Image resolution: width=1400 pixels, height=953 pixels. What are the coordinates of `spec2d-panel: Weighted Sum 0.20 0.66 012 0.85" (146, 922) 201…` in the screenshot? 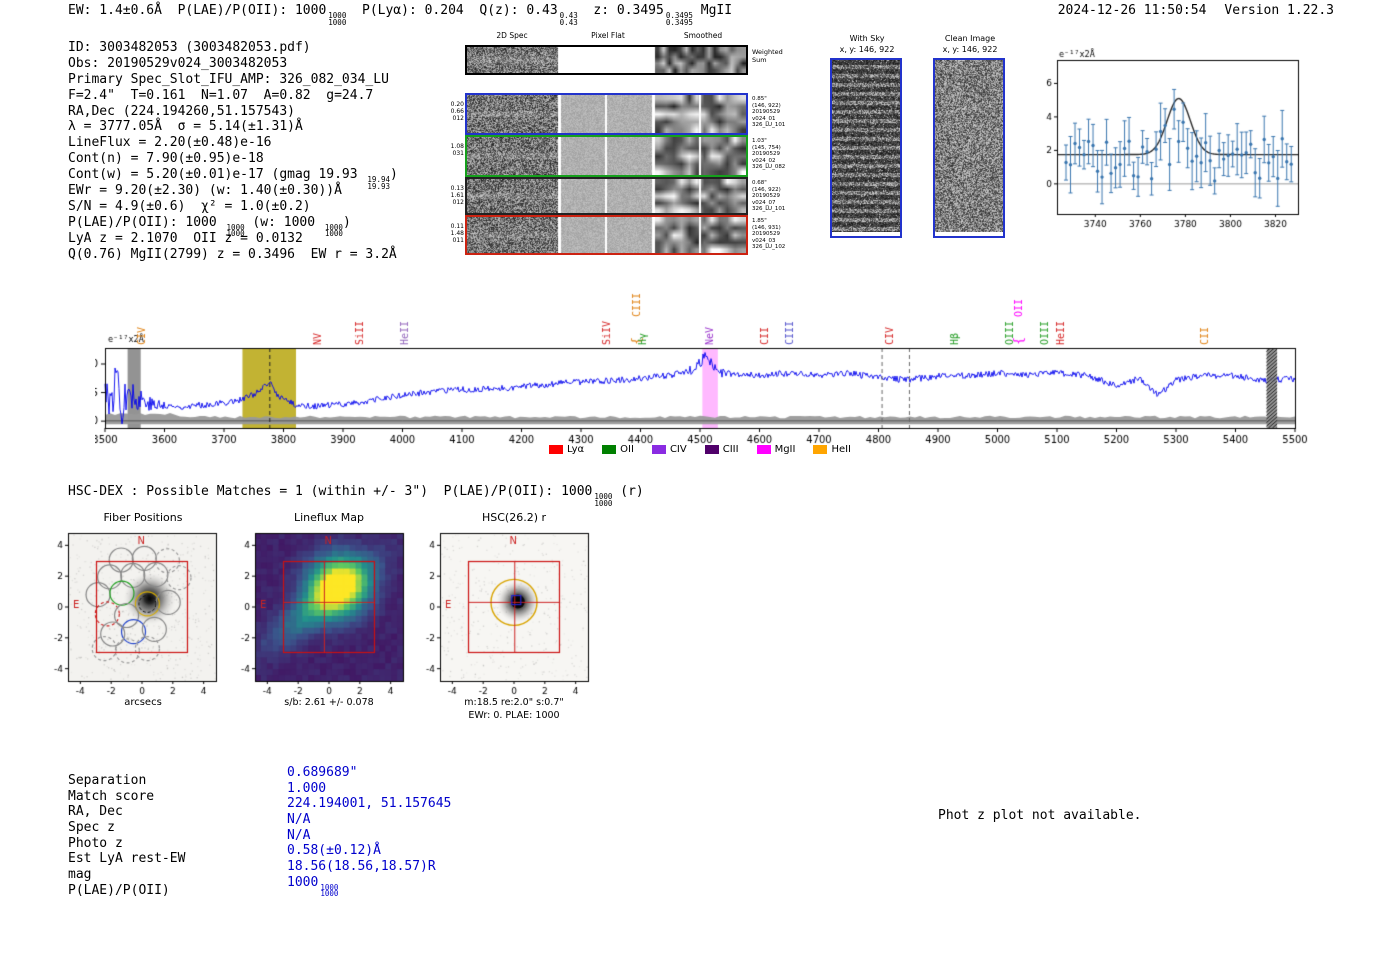 It's located at (618, 151).